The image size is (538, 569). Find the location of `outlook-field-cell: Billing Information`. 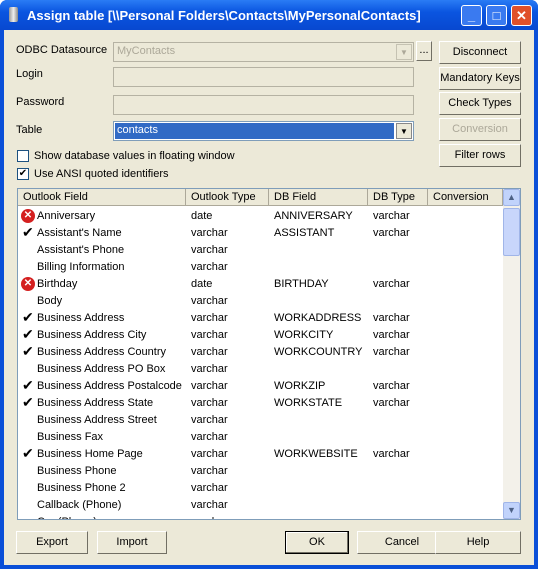

outlook-field-cell: Billing Information is located at coordinates (102, 267).